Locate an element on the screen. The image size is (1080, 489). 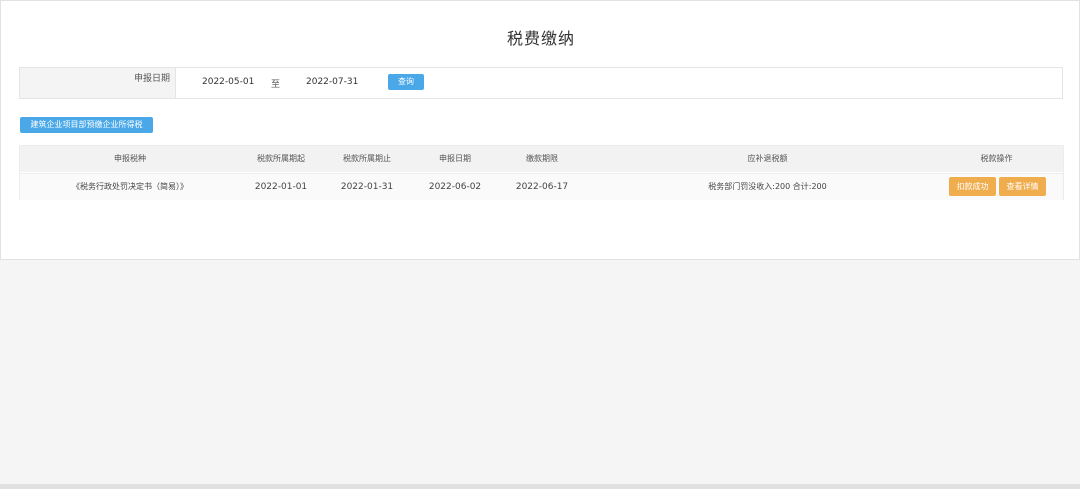
date-separator: 至 is located at coordinates (276, 85).